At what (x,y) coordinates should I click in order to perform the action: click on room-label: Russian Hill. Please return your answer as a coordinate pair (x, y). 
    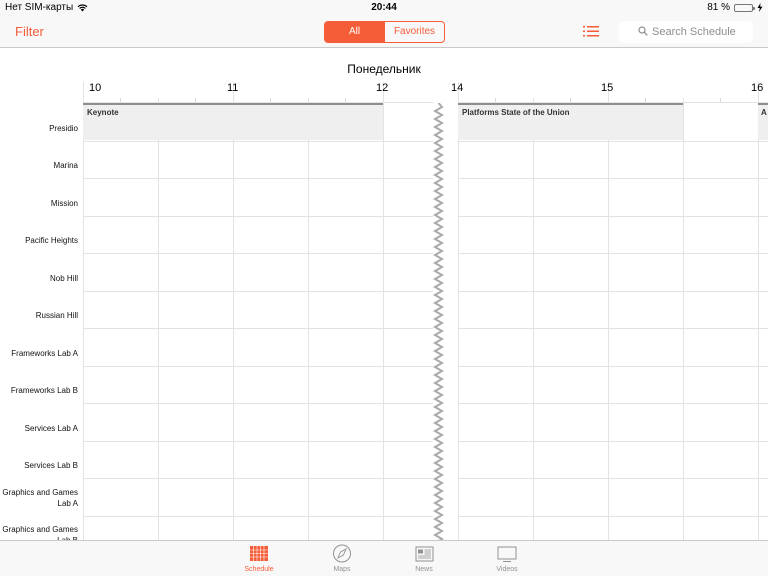
    Looking at the image, I should click on (56, 315).